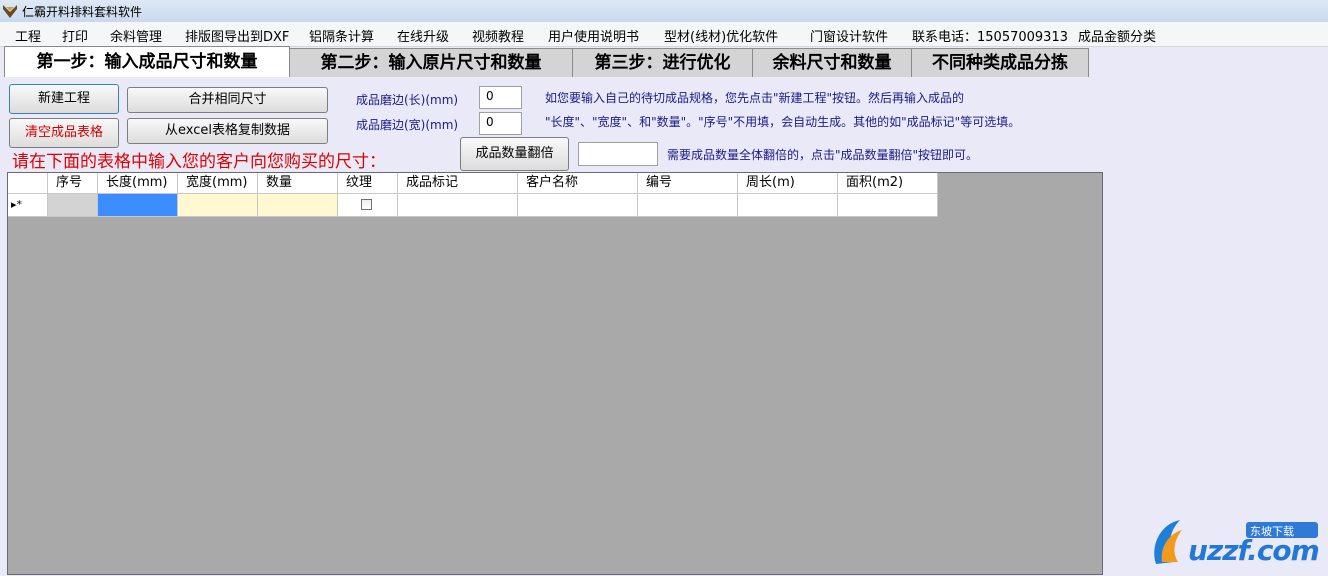 This screenshot has height=576, width=1328. Describe the element at coordinates (1117, 35) in the screenshot. I see `menu-amount-classify: 成品金额分类` at that location.